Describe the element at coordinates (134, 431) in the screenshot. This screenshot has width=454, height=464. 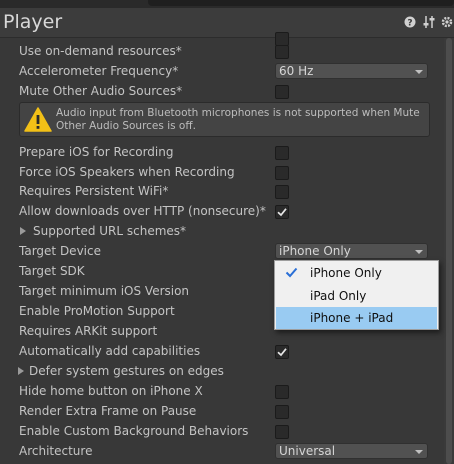
I see `row-label: Enable Custom Background Behaviors` at that location.